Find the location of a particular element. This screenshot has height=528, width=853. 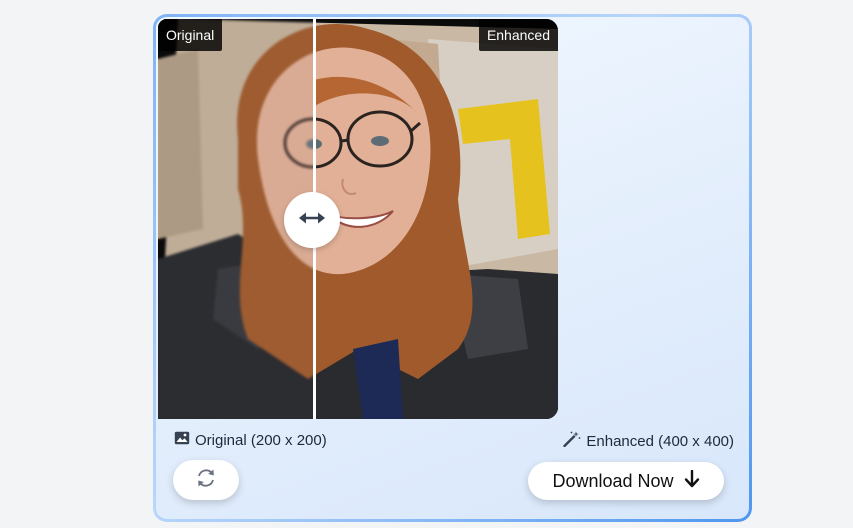

arrow-down-icon is located at coordinates (692, 481).